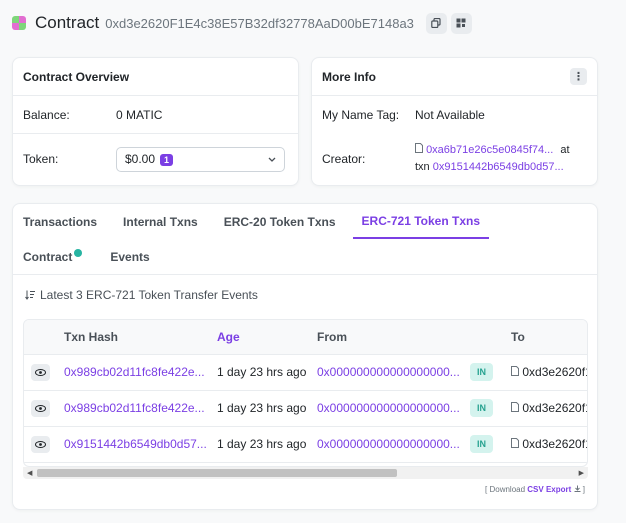  I want to click on tab-internal-txns: Internal Txns, so click(160, 221).